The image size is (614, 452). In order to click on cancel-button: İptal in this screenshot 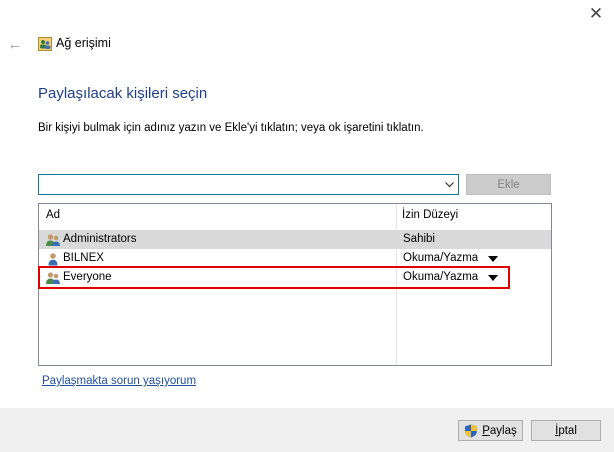, I will do `click(566, 430)`.